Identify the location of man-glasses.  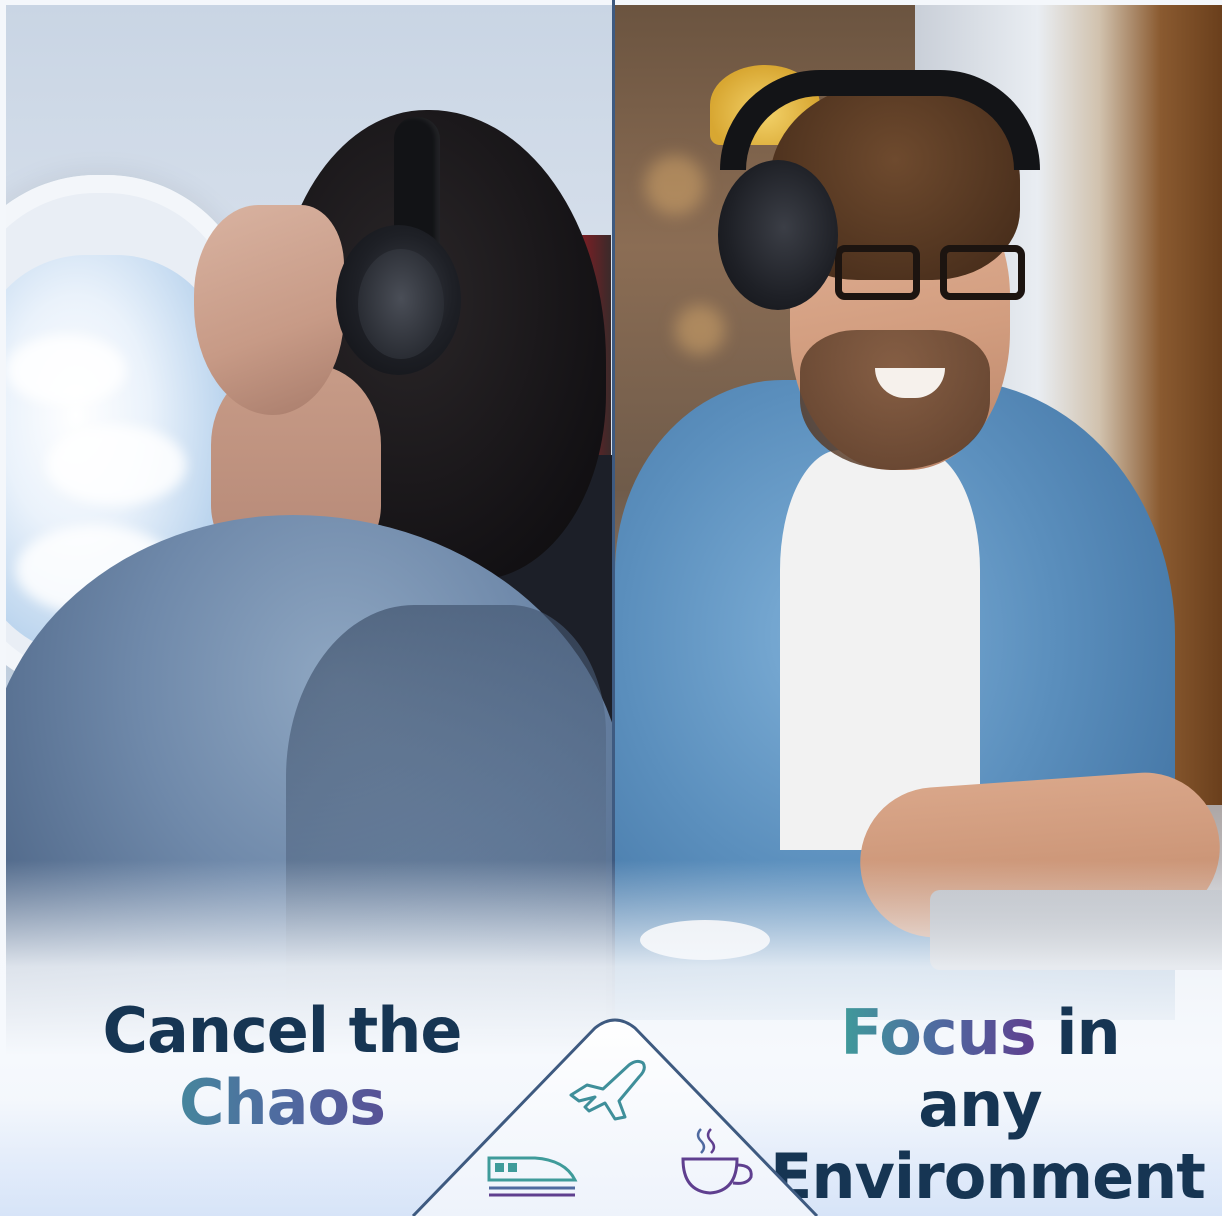
(935, 275).